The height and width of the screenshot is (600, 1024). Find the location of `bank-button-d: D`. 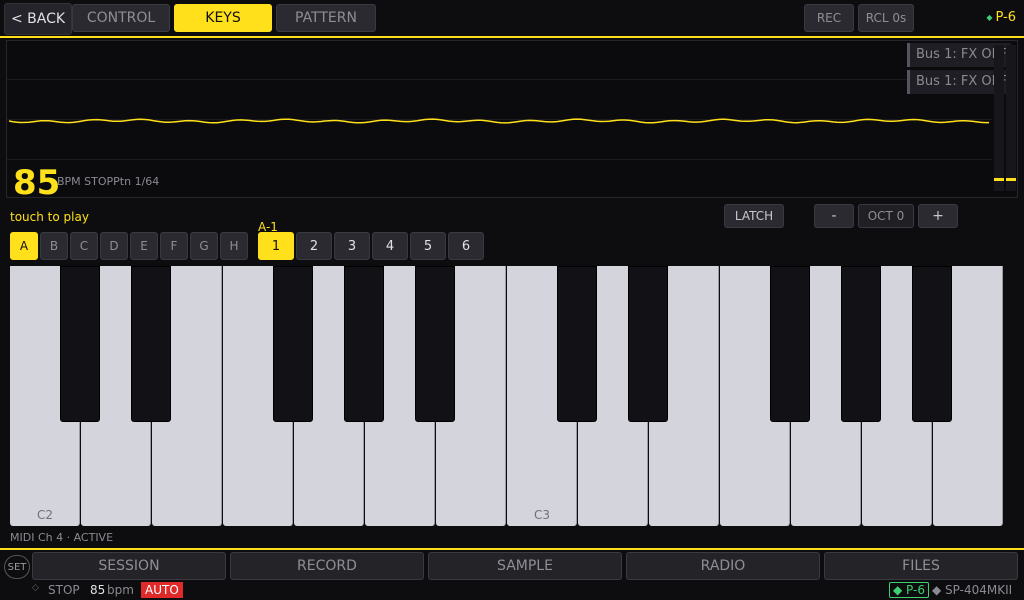

bank-button-d: D is located at coordinates (114, 246).